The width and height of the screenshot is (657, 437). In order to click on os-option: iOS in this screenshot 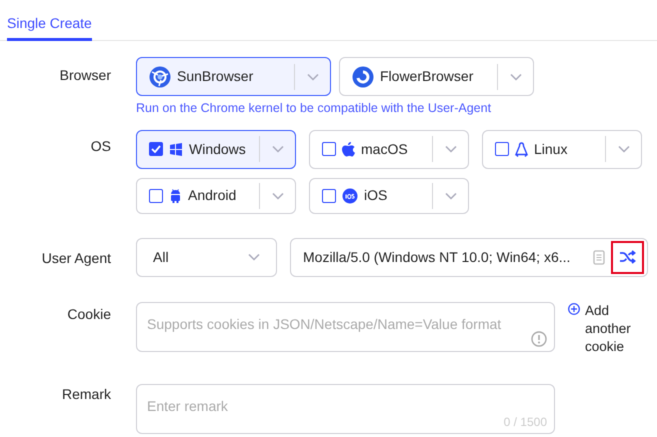, I will do `click(389, 196)`.